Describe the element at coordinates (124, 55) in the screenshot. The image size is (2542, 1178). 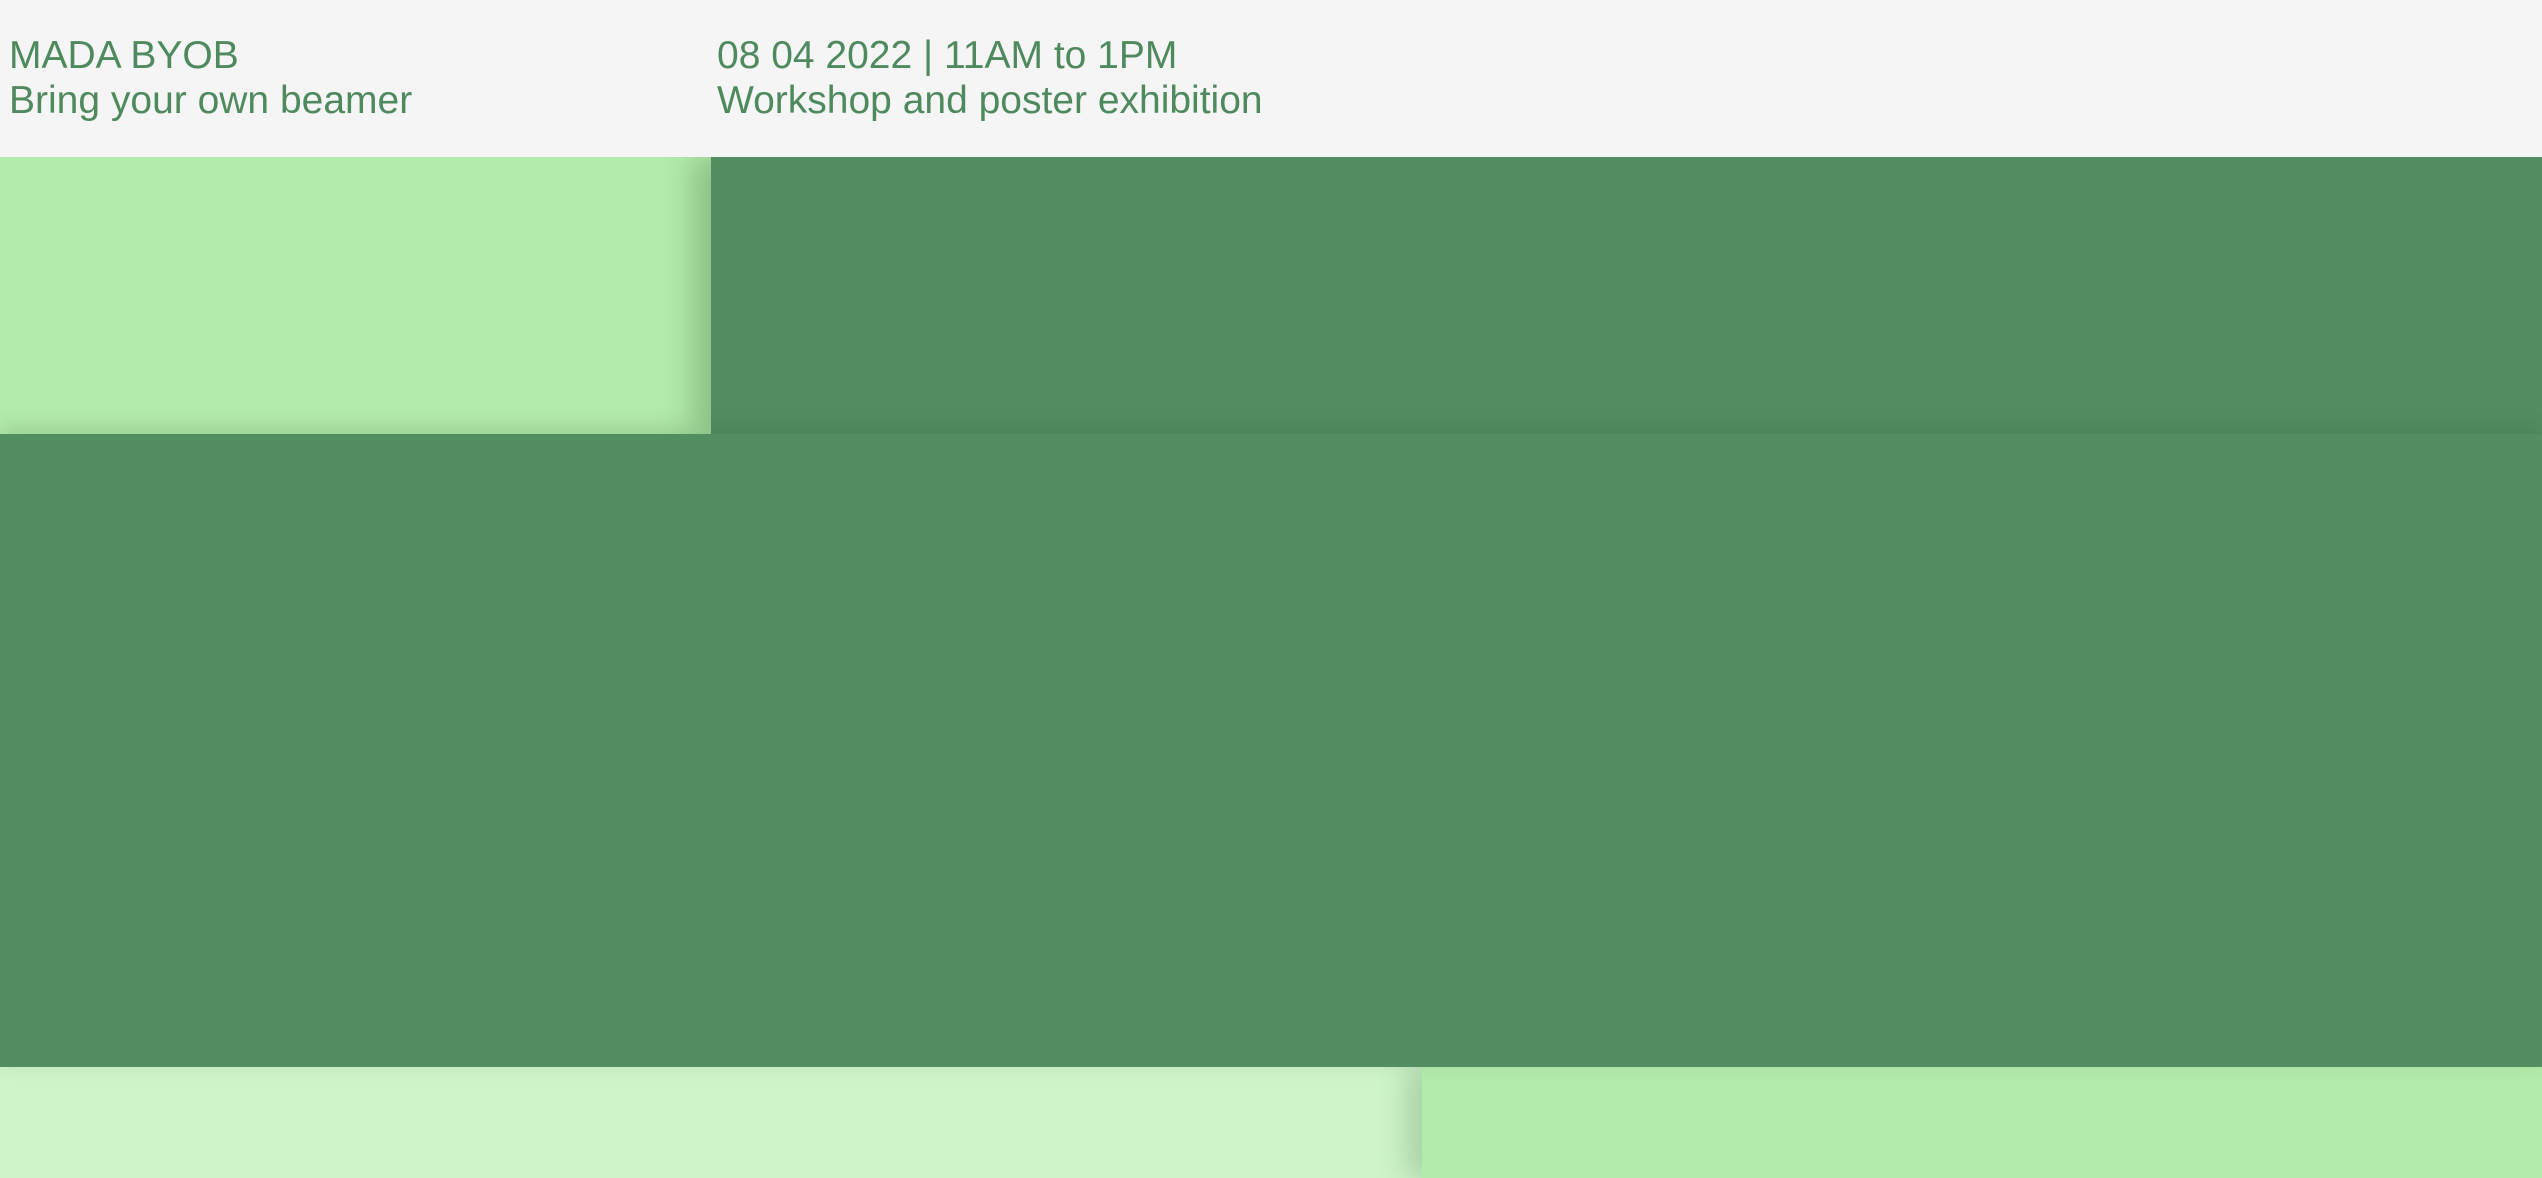
I see `event-name: MADA BYOB` at that location.